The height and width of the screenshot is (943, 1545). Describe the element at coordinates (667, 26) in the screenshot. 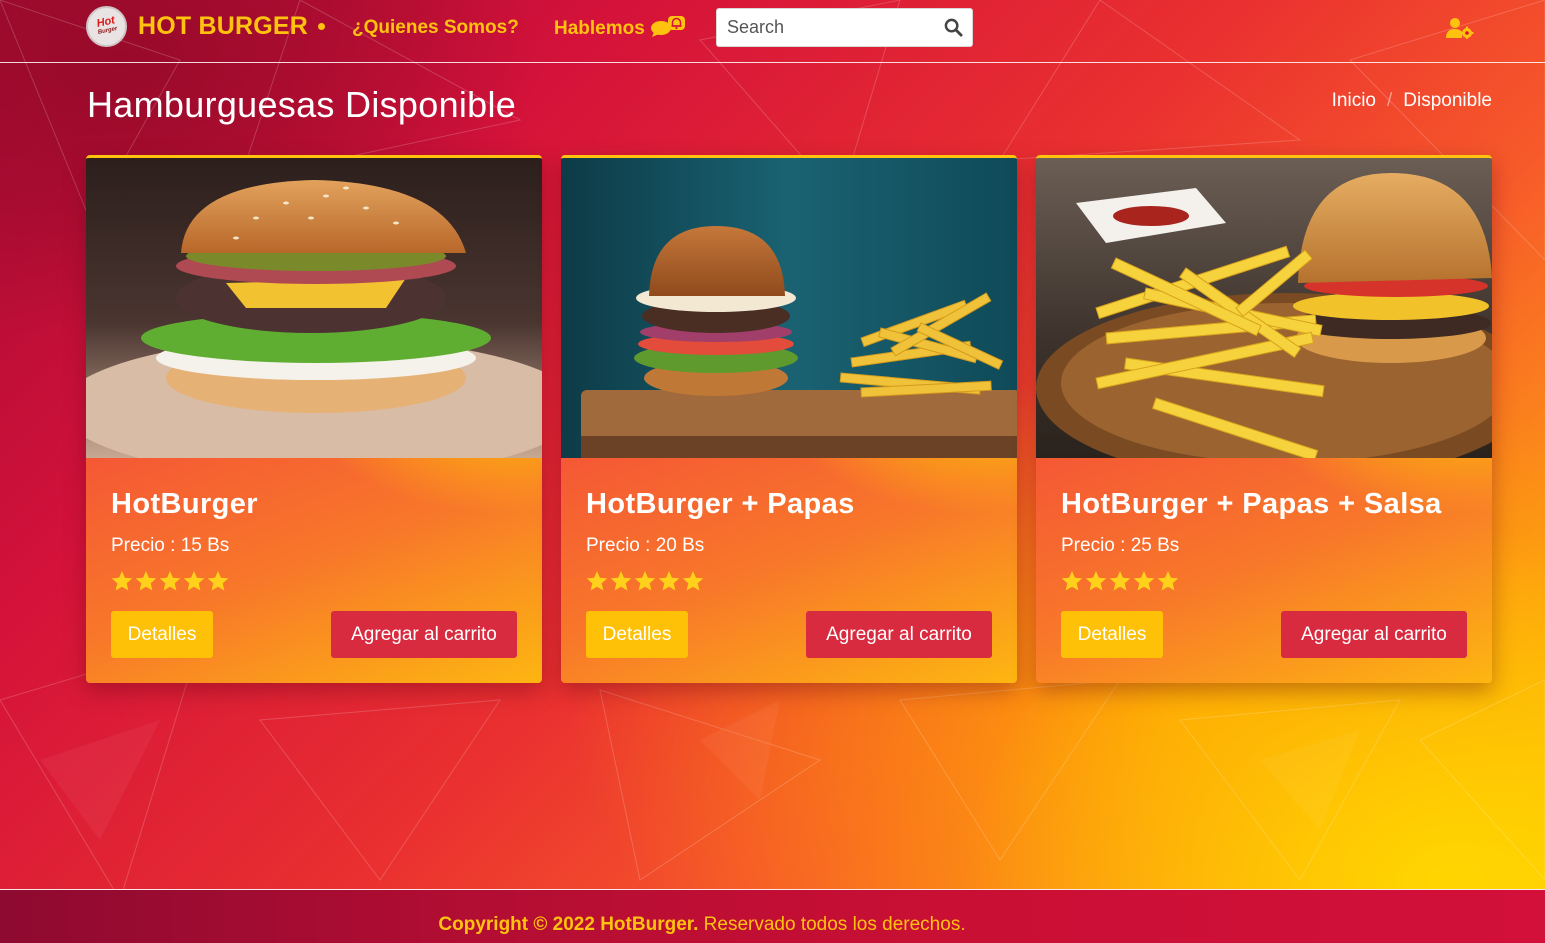

I see `comments-bell-icon` at that location.